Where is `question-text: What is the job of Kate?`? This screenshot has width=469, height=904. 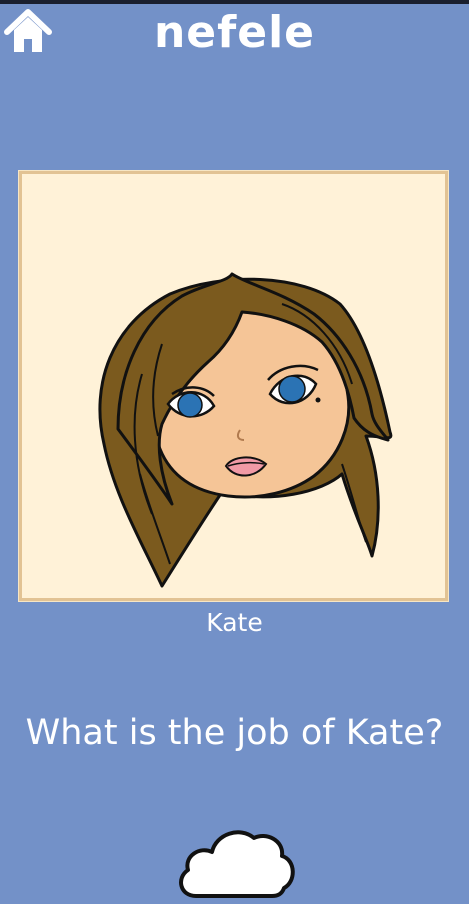 question-text: What is the job of Kate? is located at coordinates (234, 733).